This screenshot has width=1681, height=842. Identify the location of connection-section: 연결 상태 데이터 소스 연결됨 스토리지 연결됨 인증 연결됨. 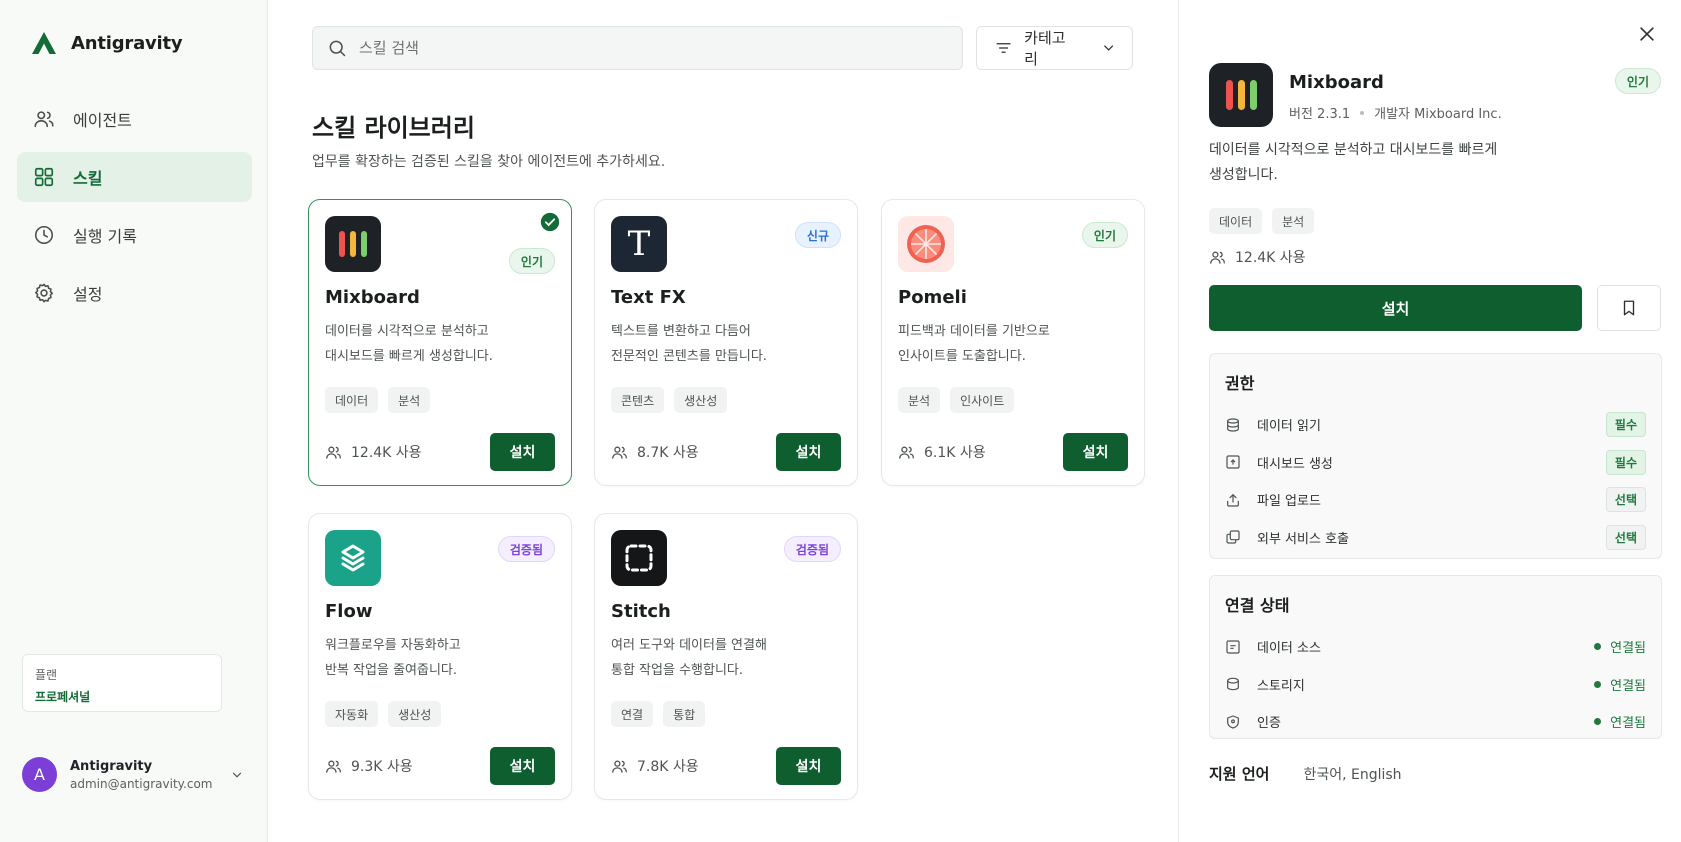
(1435, 657).